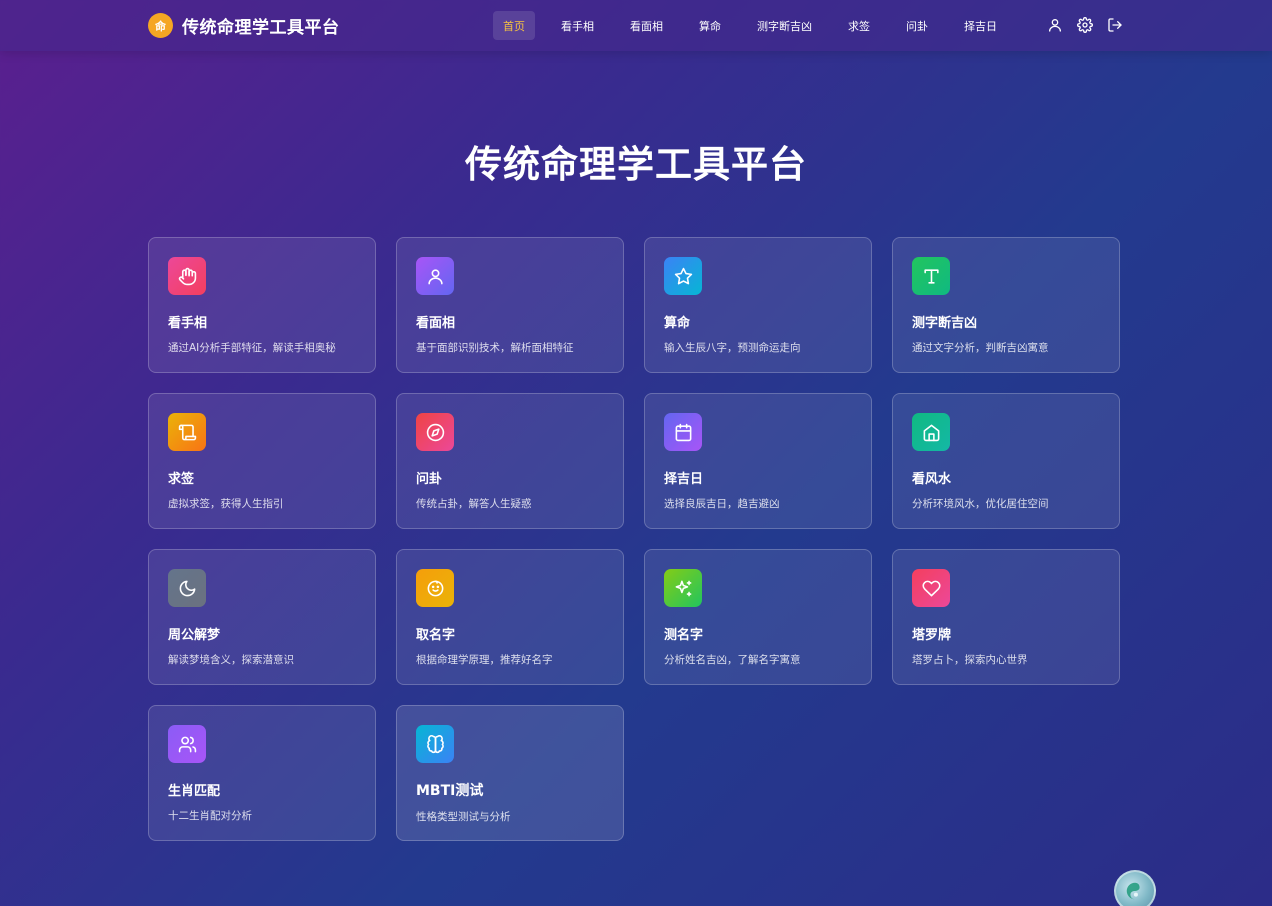 Image resolution: width=1272 pixels, height=906 pixels. I want to click on scroll-icon, so click(187, 432).